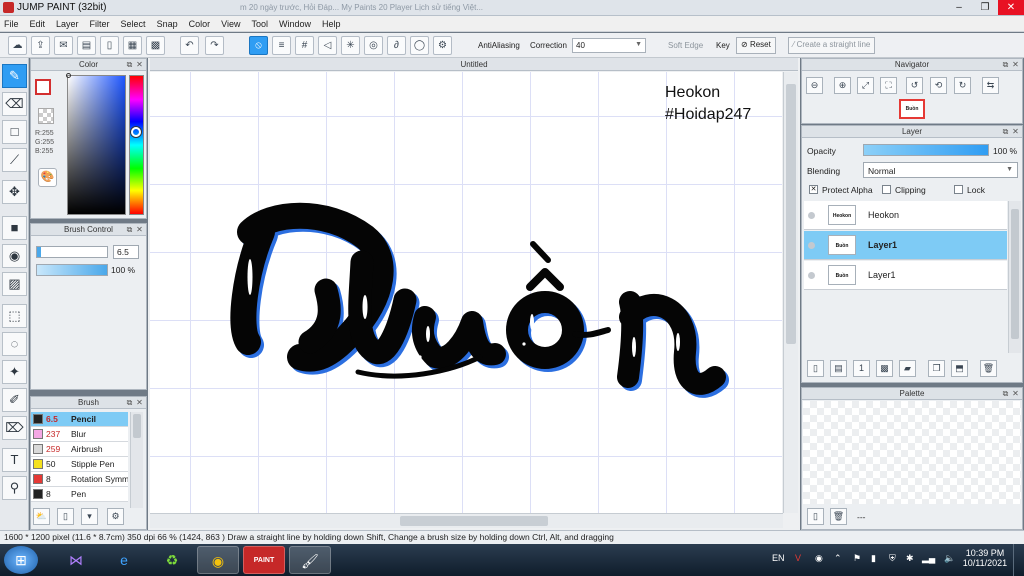 Image resolution: width=1024 pixels, height=576 pixels. Describe the element at coordinates (68, 75) in the screenshot. I see `sv-cursor` at that location.